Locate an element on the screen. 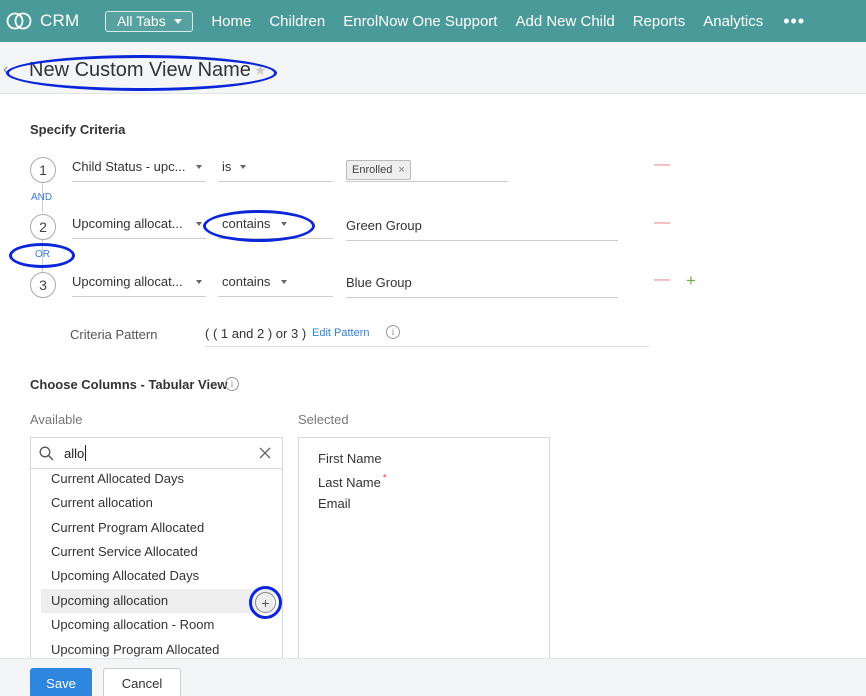 Image resolution: width=866 pixels, height=696 pixels. list-item: Upcoming allocation - Room is located at coordinates (157, 625).